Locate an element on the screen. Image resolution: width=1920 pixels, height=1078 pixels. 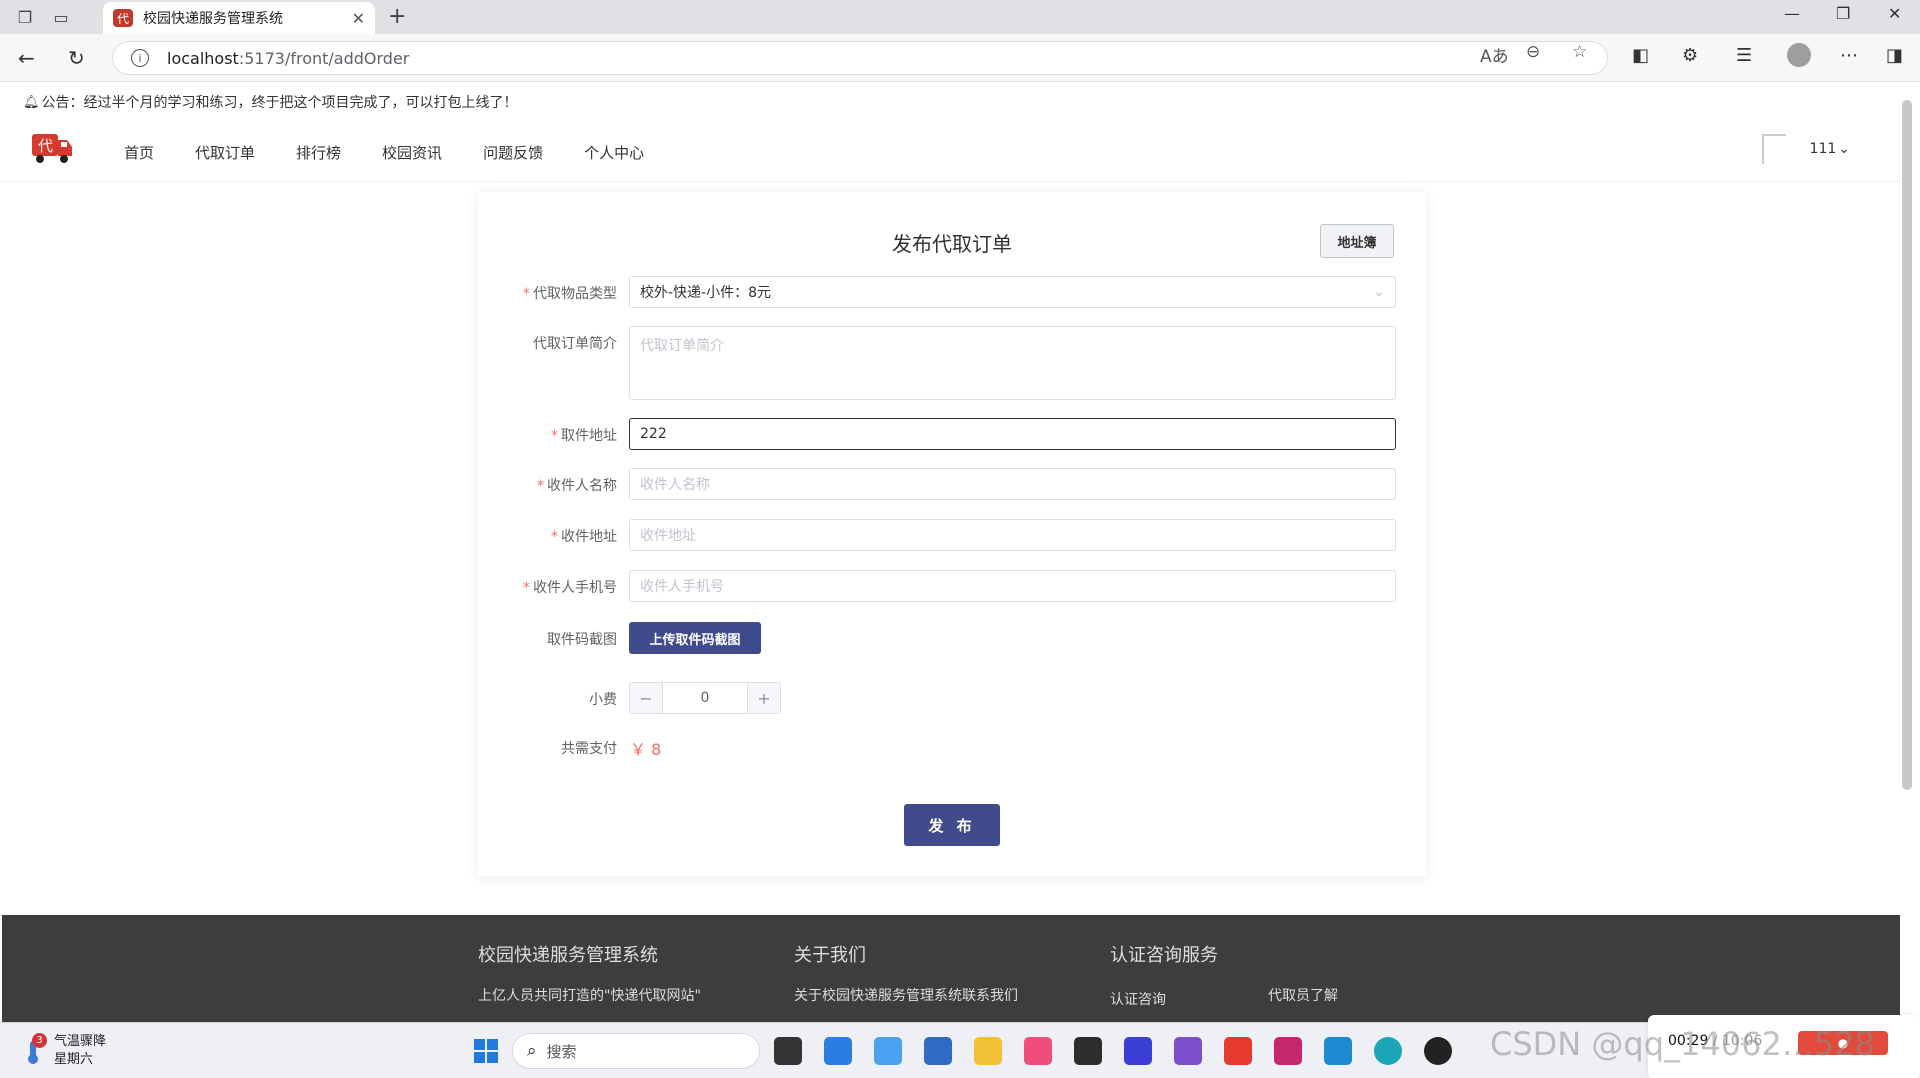
main-nav: 首页 代取订单 排行榜 校园资讯 问题反馈 个人中心 is located at coordinates (404, 152).